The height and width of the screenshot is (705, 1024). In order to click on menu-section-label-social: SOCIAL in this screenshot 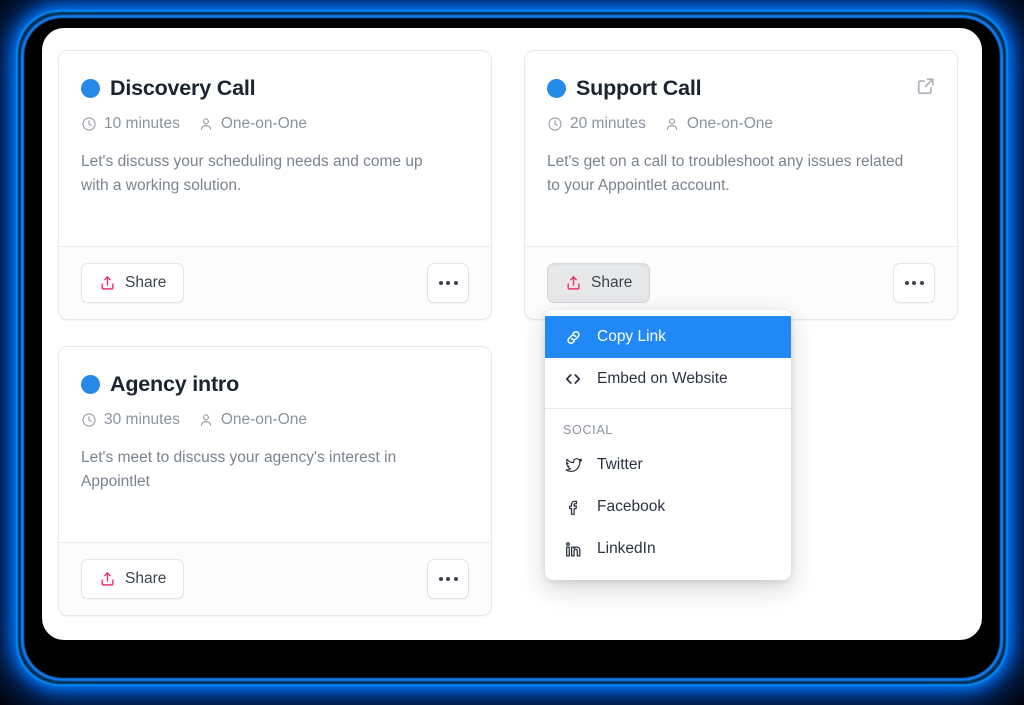, I will do `click(588, 430)`.